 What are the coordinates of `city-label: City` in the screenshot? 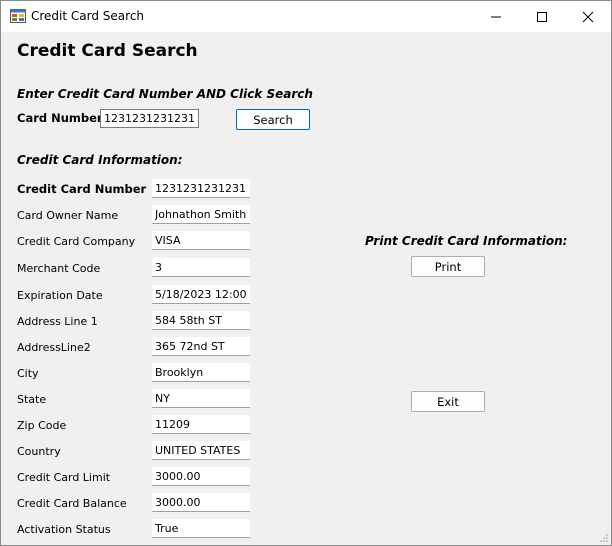 It's located at (28, 373).